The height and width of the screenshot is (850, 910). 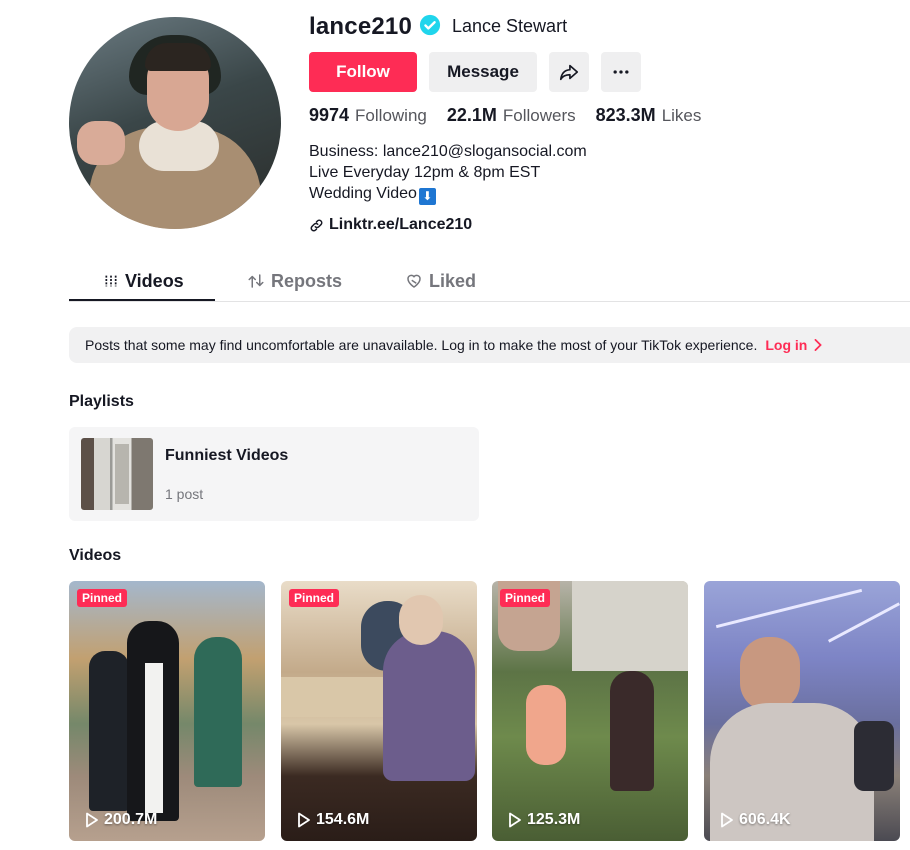 What do you see at coordinates (363, 193) in the screenshot?
I see `bio-line-text: Wedding Video` at bounding box center [363, 193].